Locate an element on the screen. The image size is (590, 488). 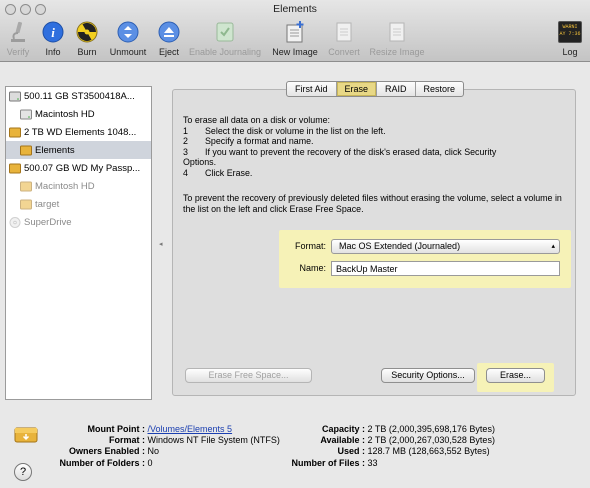
log-button: WARNI AY 7:36 Log is located at coordinates (570, 38).